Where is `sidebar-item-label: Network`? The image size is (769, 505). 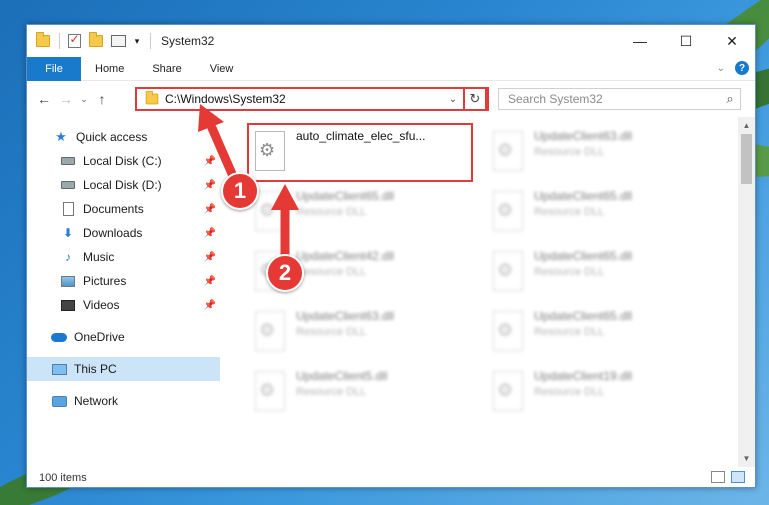 sidebar-item-label: Network is located at coordinates (96, 401).